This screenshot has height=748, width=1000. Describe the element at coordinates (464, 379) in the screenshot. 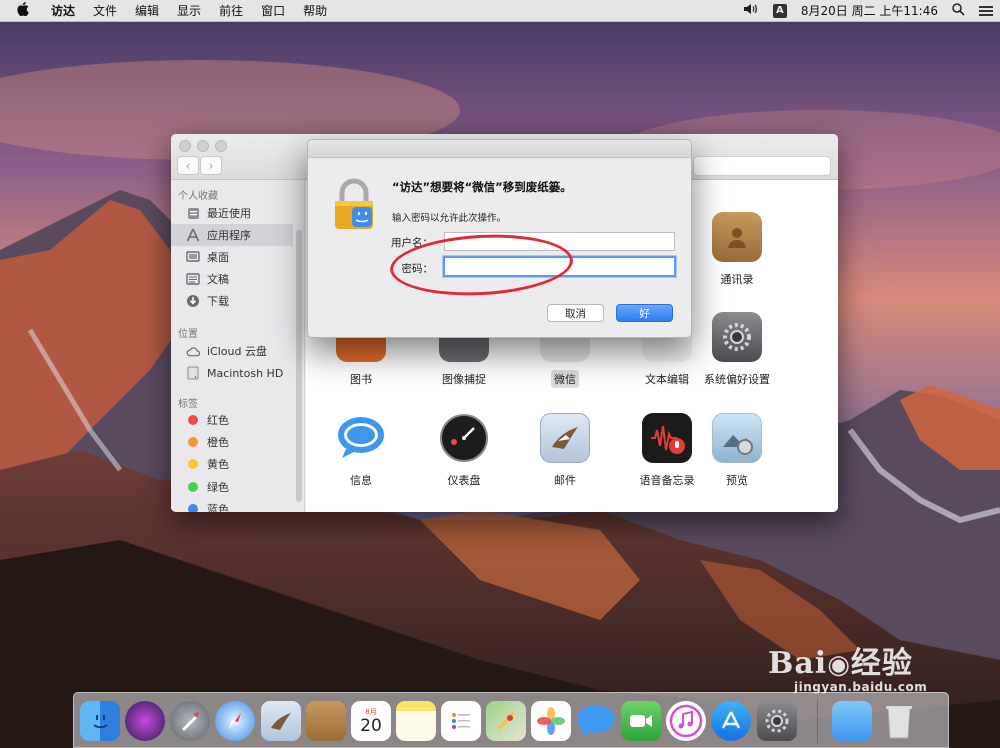

I see `app-label: 图像捕捉` at that location.